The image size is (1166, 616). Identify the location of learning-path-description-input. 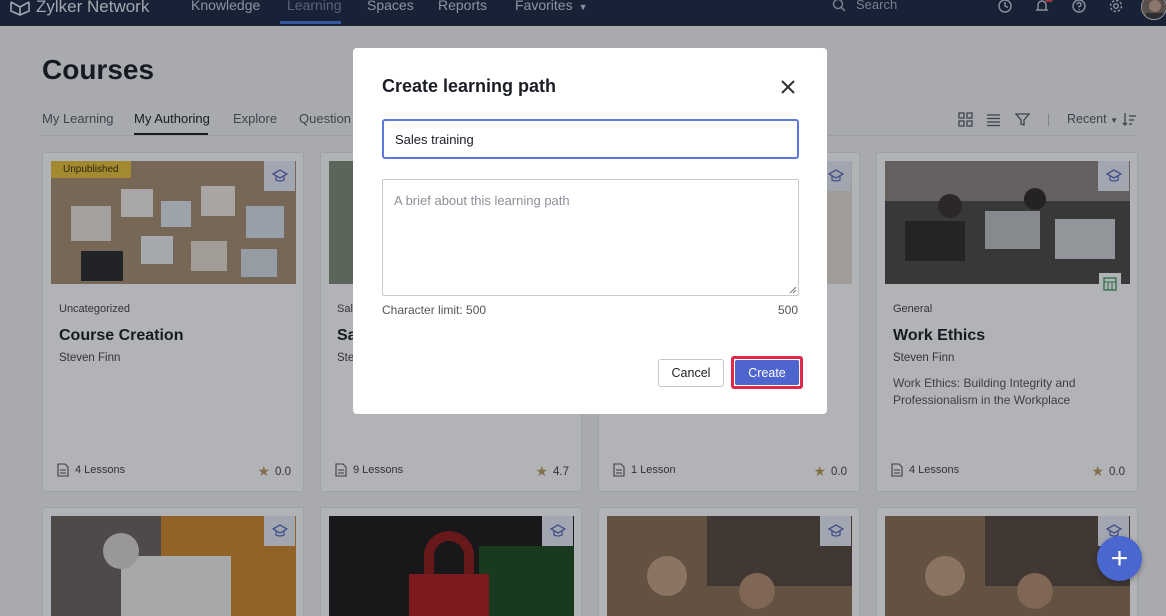
(590, 237).